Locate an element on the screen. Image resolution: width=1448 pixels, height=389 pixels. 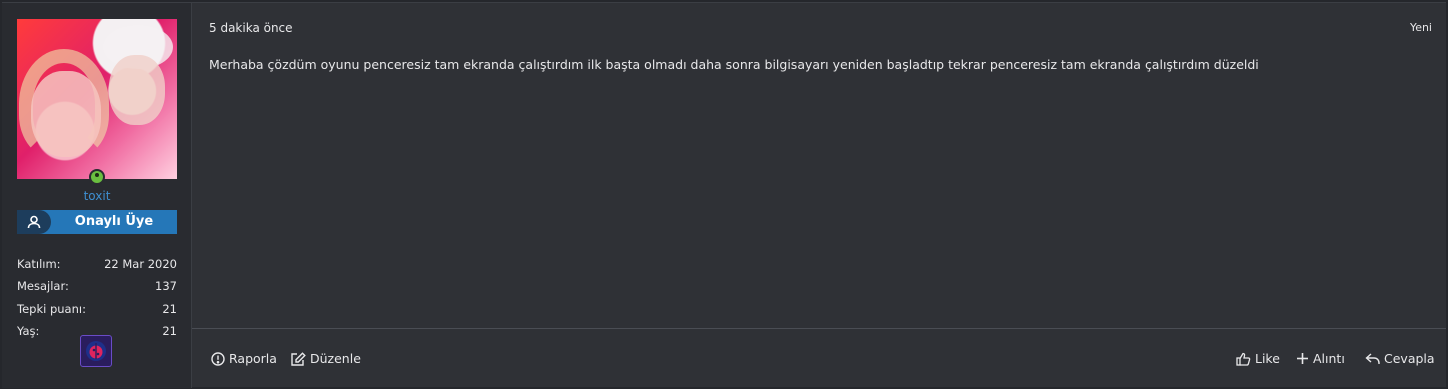
avatar is located at coordinates (97, 99).